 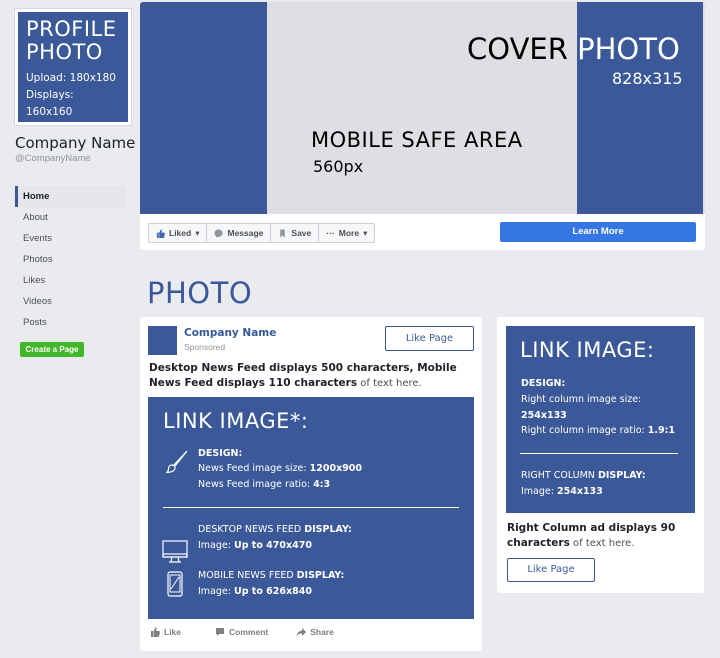 What do you see at coordinates (301, 233) in the screenshot?
I see `save-label: Save` at bounding box center [301, 233].